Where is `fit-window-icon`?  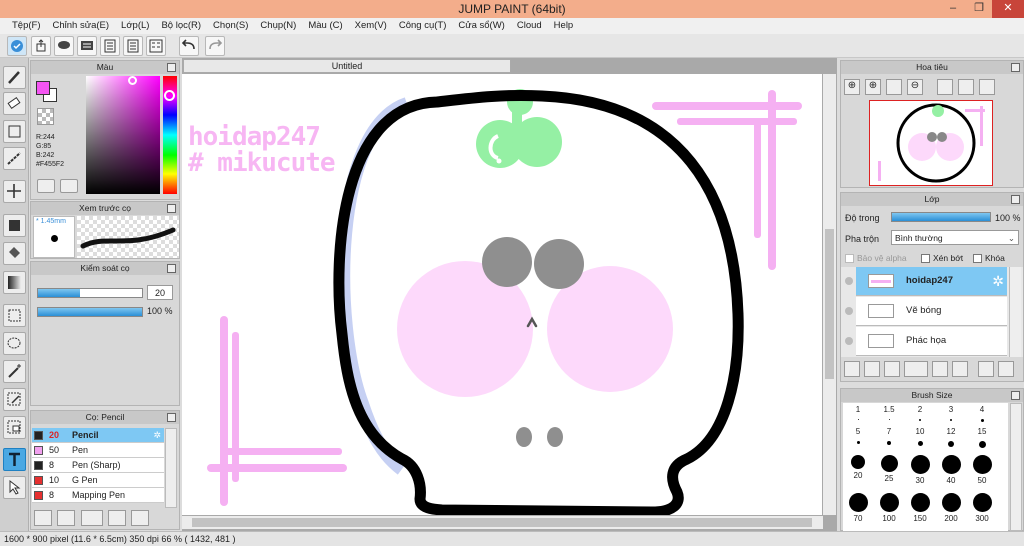
fit-window-icon is located at coordinates (894, 87).